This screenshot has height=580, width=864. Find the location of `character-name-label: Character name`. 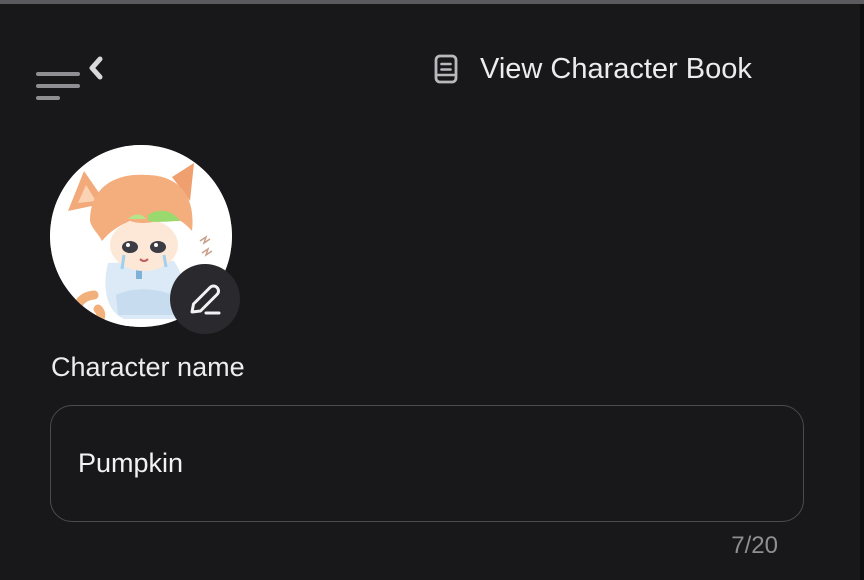

character-name-label: Character name is located at coordinates (148, 367).